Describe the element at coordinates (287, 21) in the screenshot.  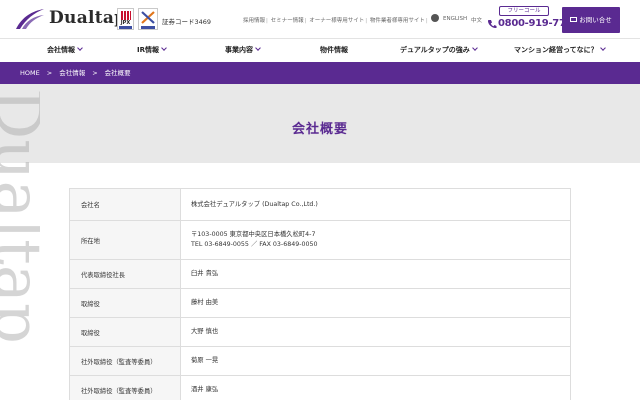
I see `util-link-seminar: セミナー情報` at that location.